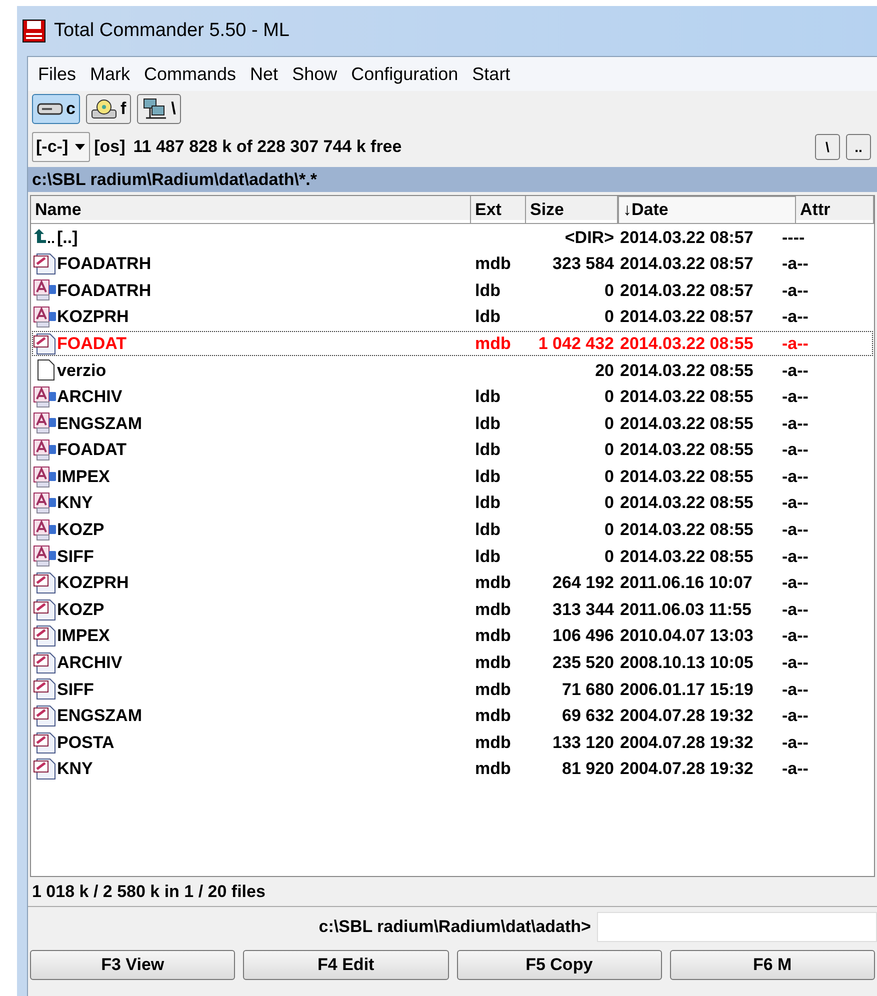  What do you see at coordinates (452, 716) in the screenshot?
I see `file-row: ENGSZAM mdb 69 632 2004.07.28 19:32 -a--` at bounding box center [452, 716].